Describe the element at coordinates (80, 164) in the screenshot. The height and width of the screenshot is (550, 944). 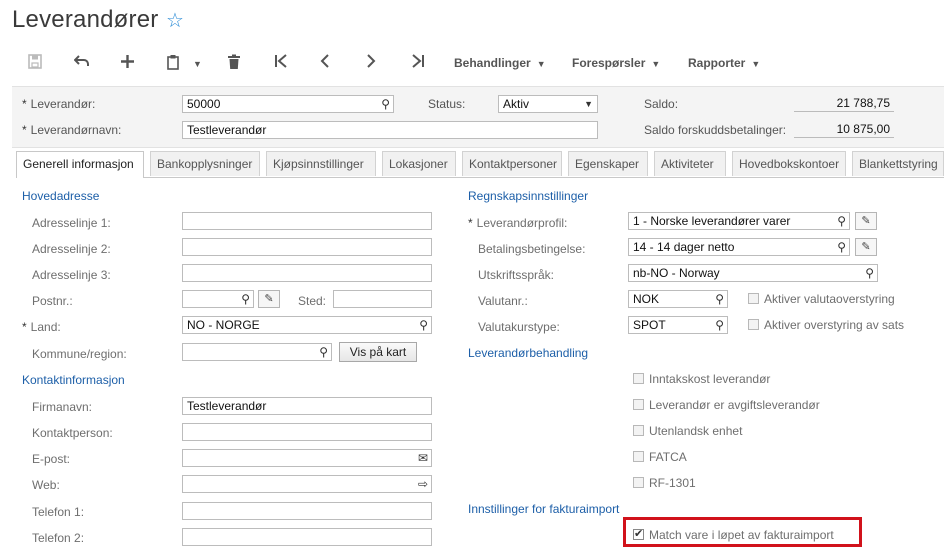
I see `tab-general: Generell informasjon` at that location.